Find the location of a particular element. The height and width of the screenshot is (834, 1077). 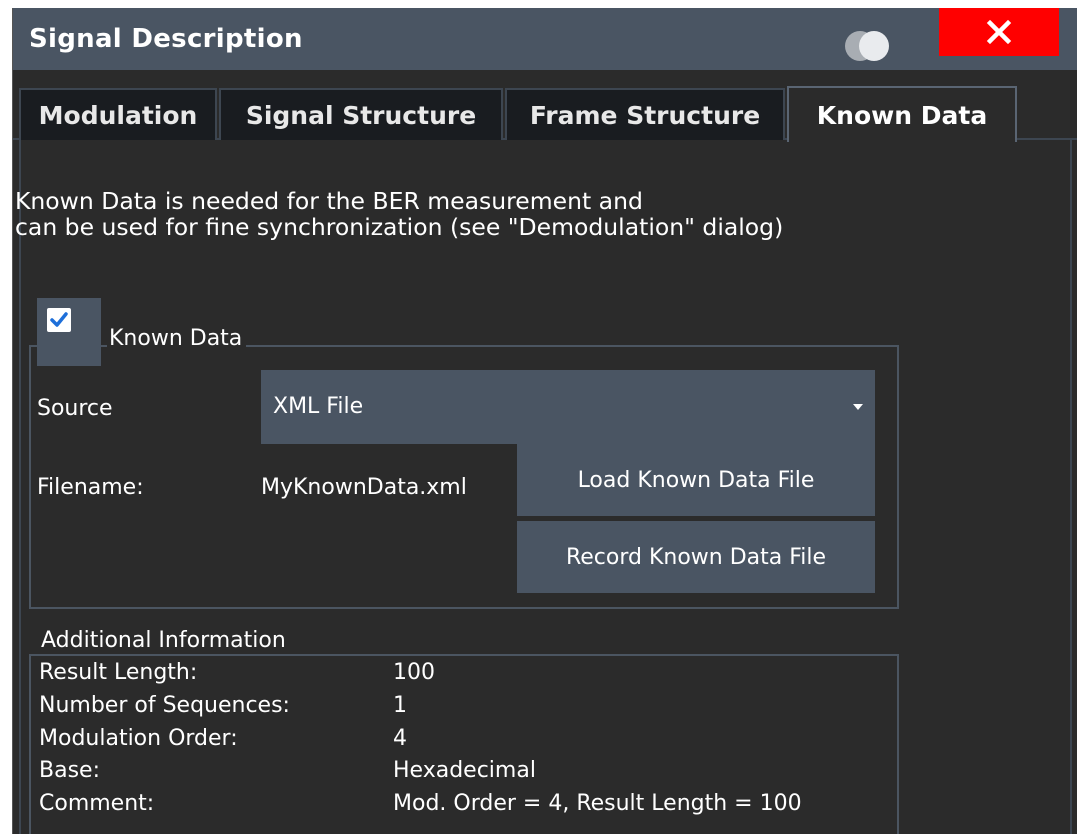

tab-modulation: Modulation is located at coordinates (118, 114).